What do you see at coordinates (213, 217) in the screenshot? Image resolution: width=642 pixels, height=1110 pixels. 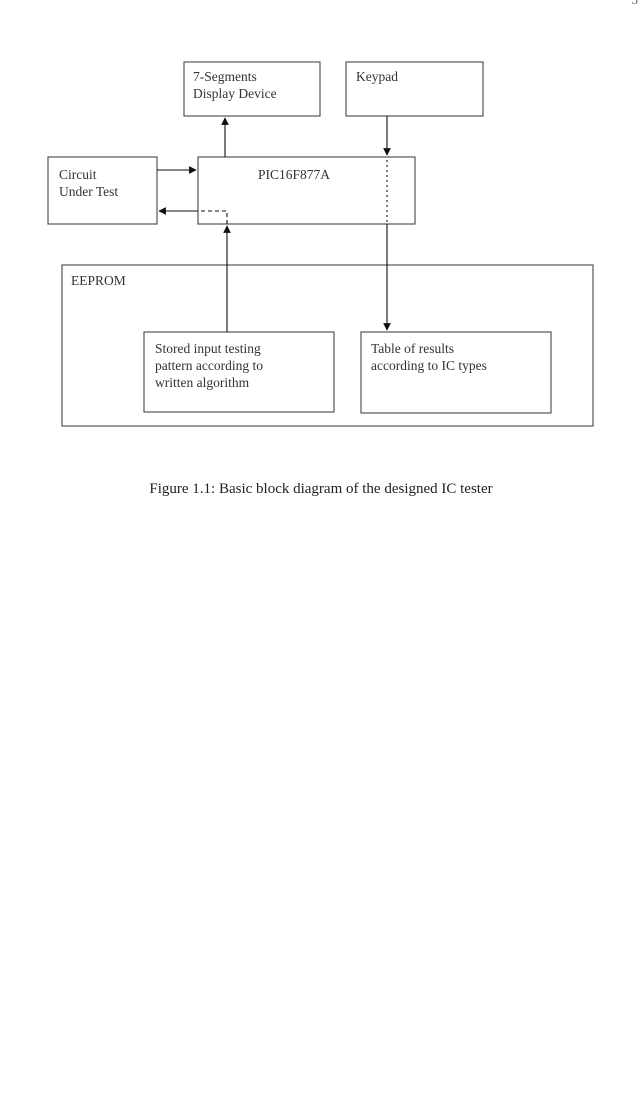 I see `mcu-internal-return-path` at bounding box center [213, 217].